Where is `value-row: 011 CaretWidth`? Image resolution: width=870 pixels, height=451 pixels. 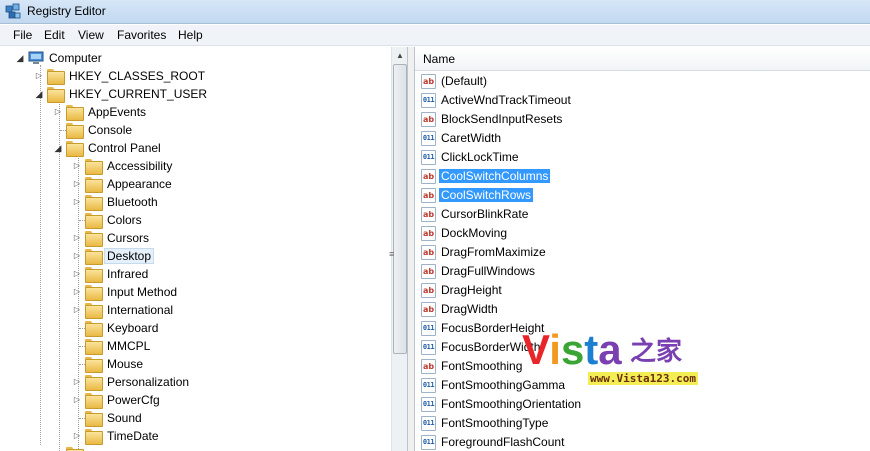 value-row: 011 CaretWidth is located at coordinates (642, 138).